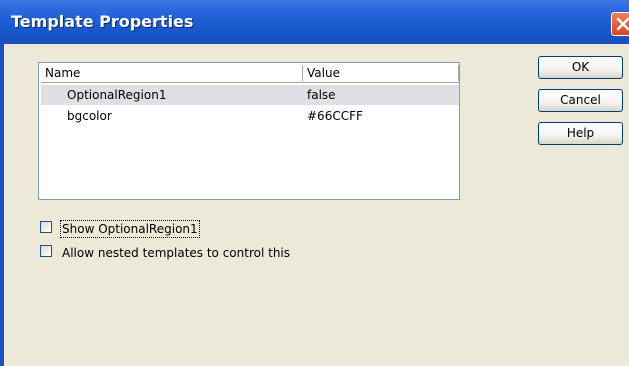  I want to click on show-optionalregion-label: Show OptionalRegion1, so click(130, 229).